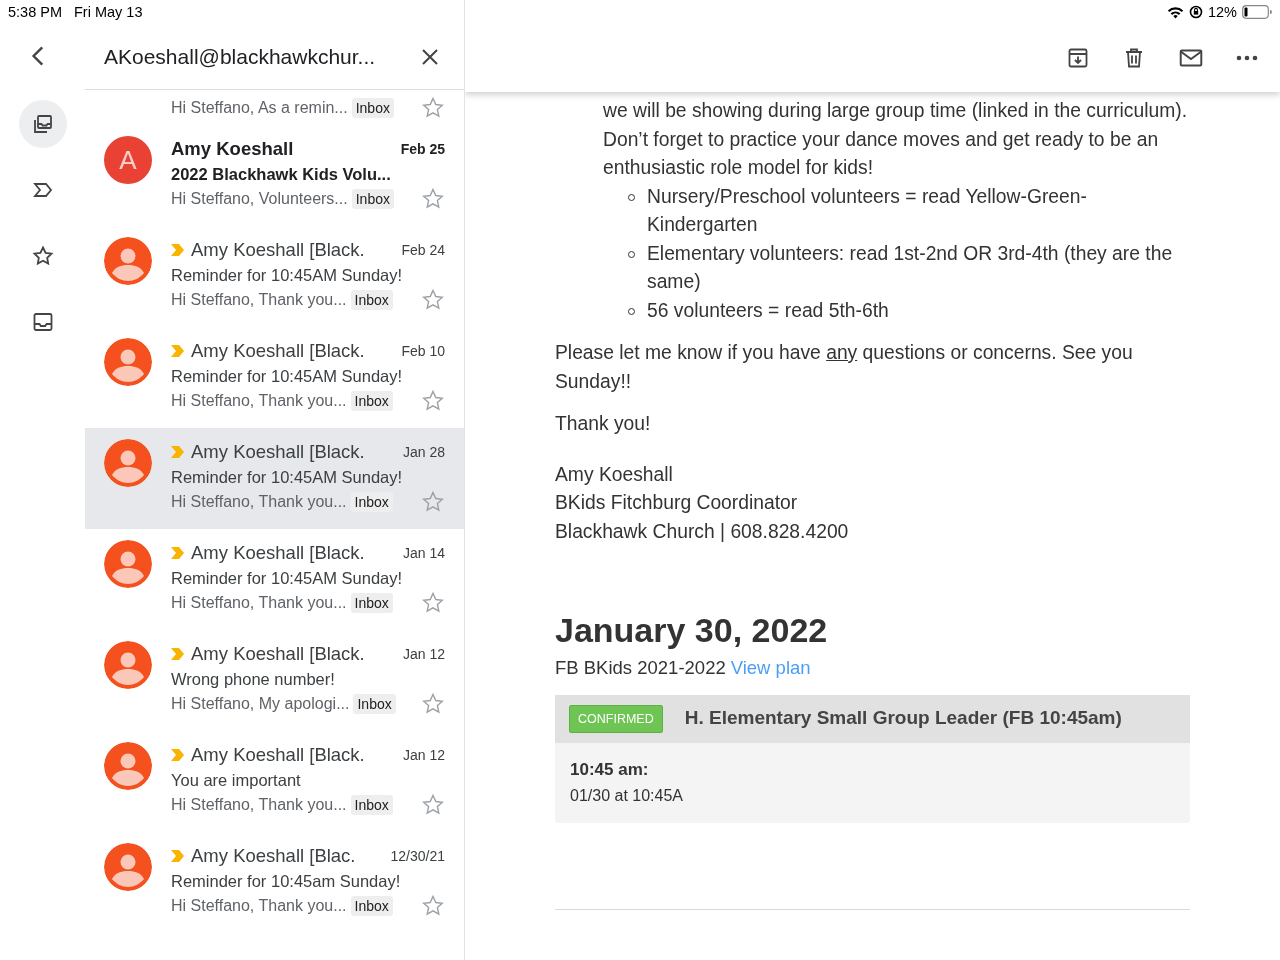 This screenshot has height=960, width=1280. What do you see at coordinates (42, 124) in the screenshot?
I see `rail-button` at bounding box center [42, 124].